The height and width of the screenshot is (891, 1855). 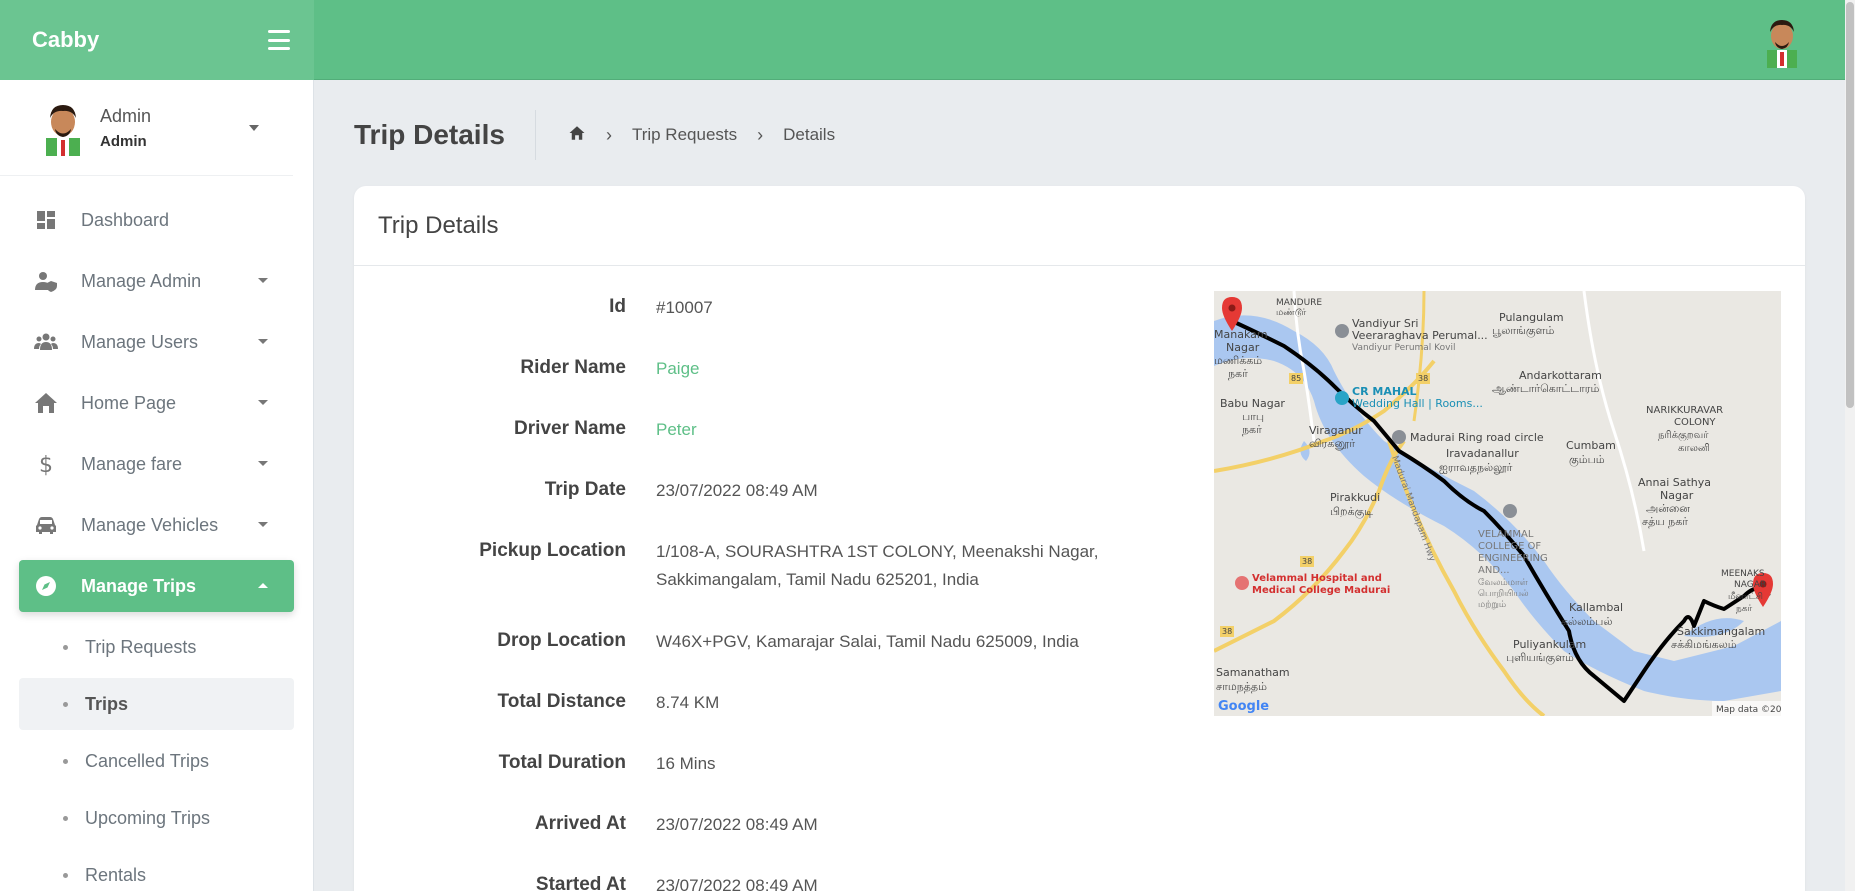 What do you see at coordinates (65, 40) in the screenshot?
I see `brand-name: Cabby` at bounding box center [65, 40].